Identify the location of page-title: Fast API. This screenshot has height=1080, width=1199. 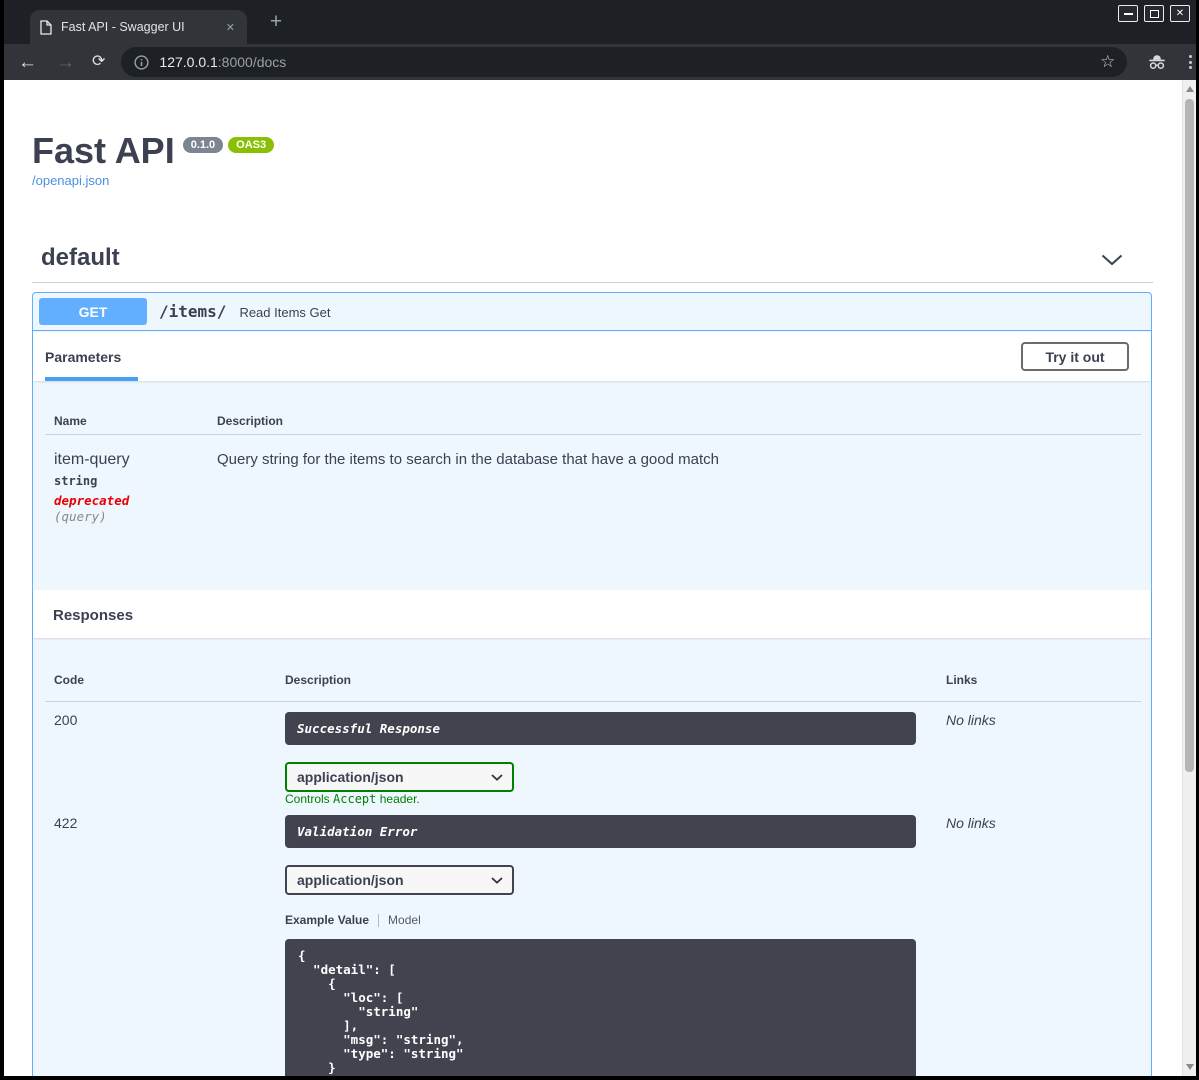
(103, 150).